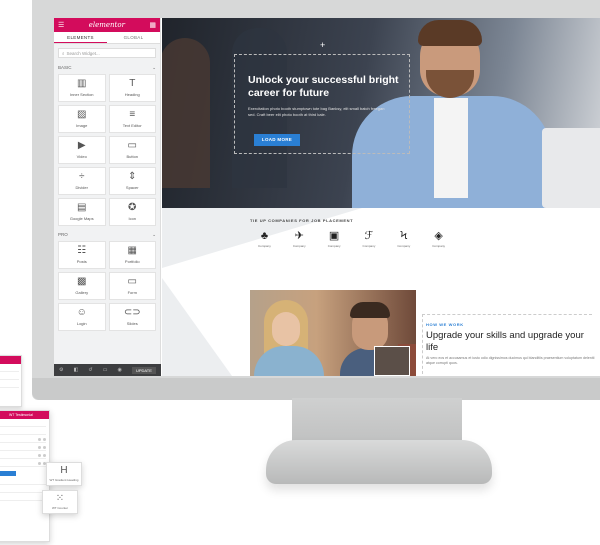 This screenshot has width=600, height=545. What do you see at coordinates (445, 324) in the screenshot?
I see `section-eyebrow: HOW WE WORK` at bounding box center [445, 324].